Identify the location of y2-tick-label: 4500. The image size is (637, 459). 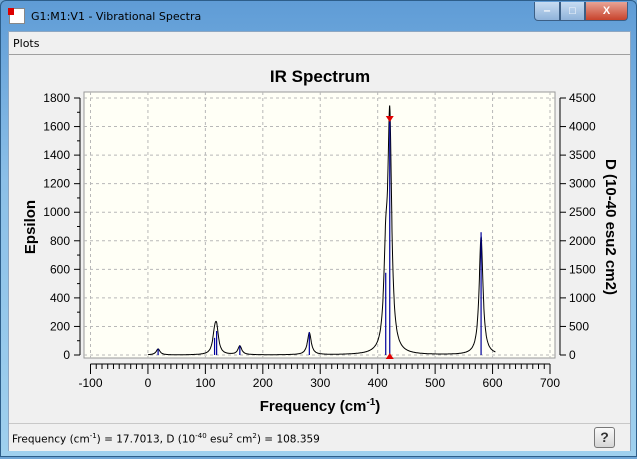
(582, 98).